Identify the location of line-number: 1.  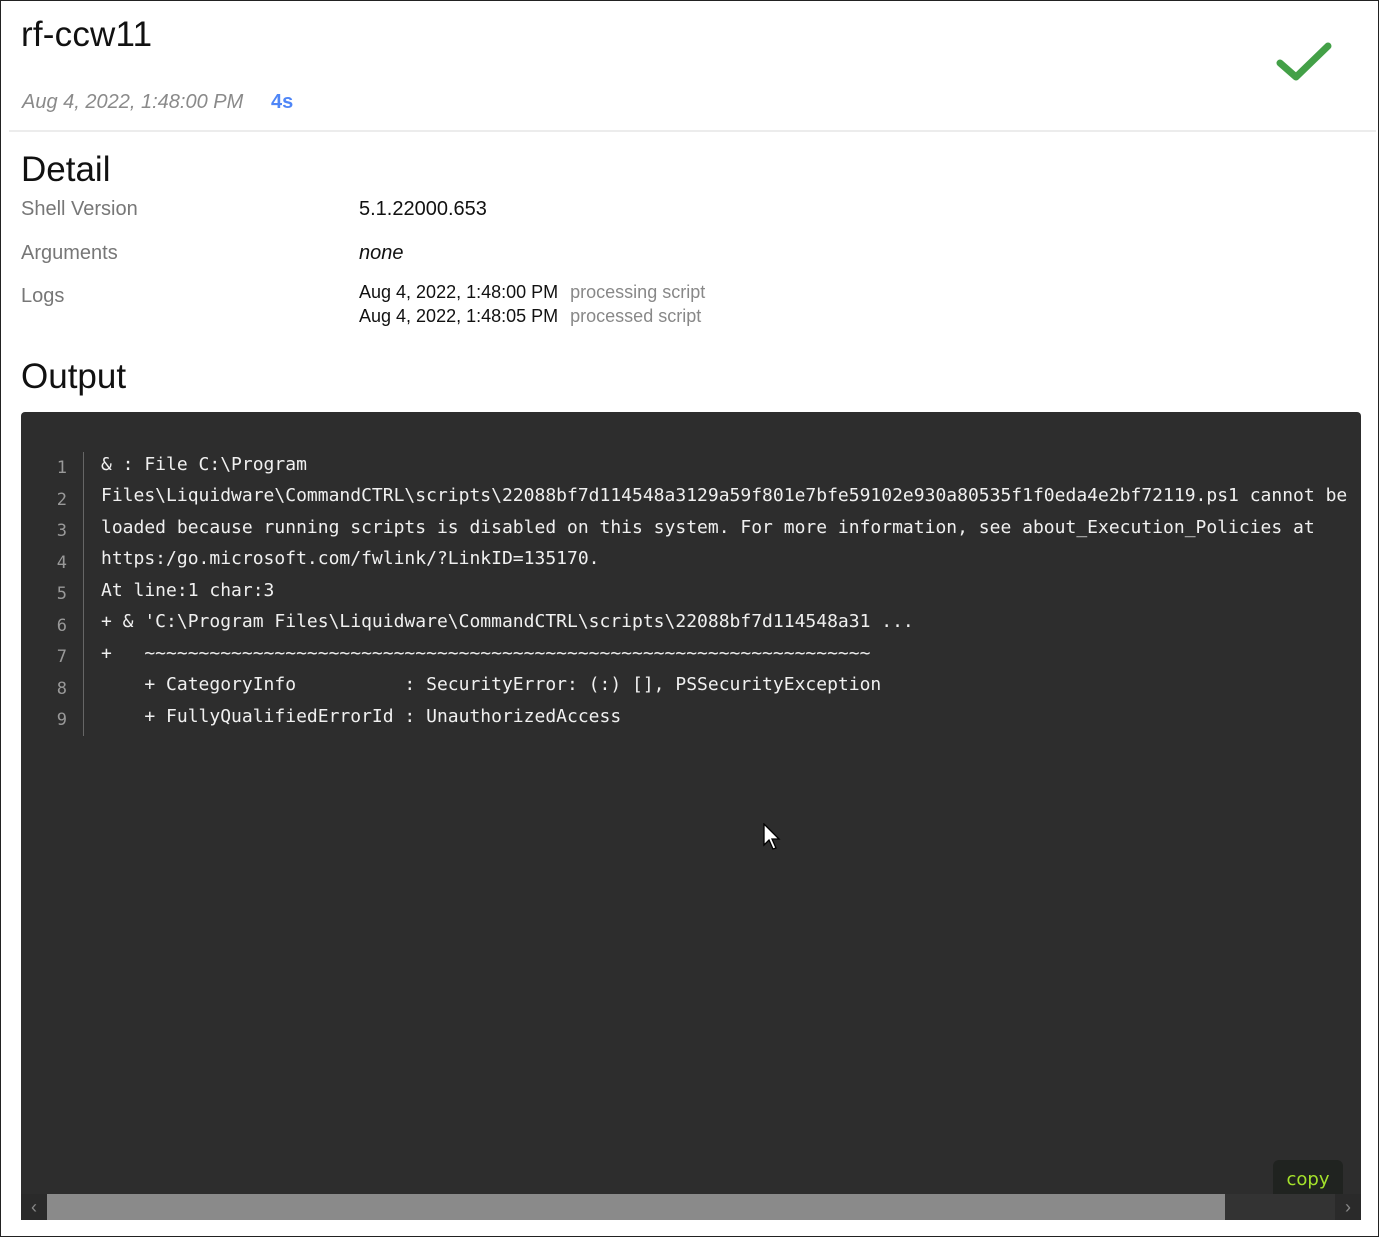
(61, 468).